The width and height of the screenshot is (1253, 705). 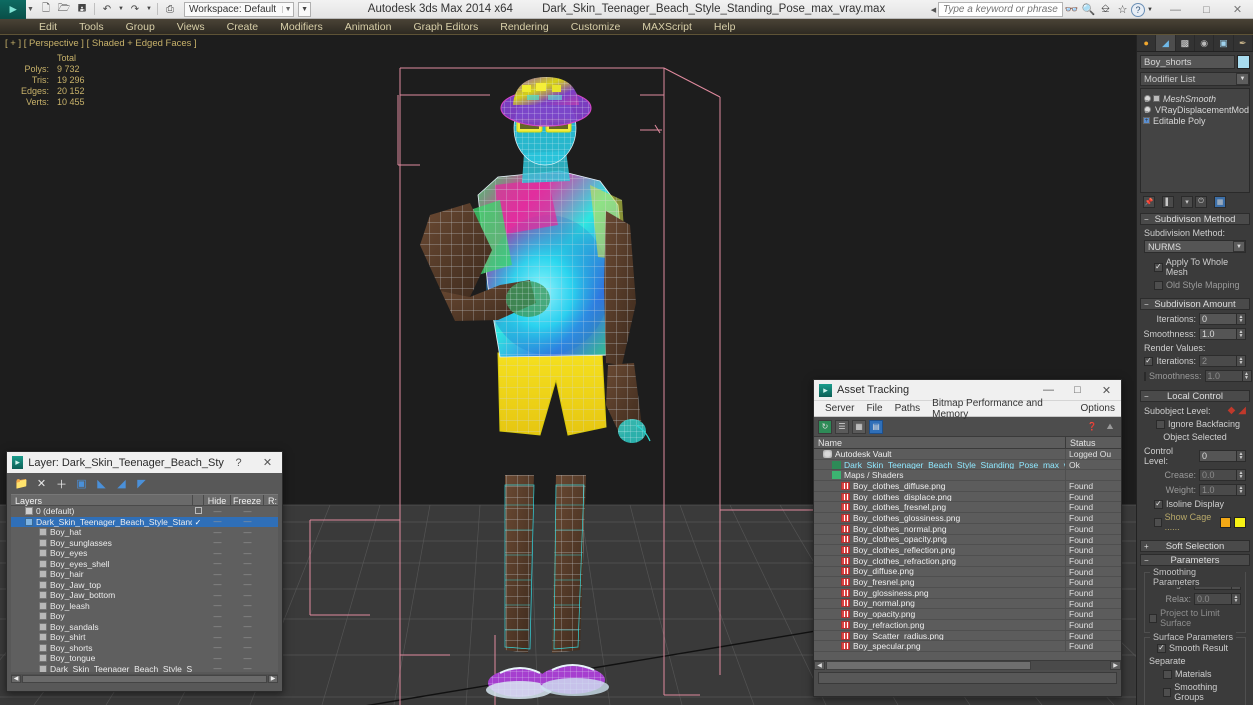 What do you see at coordinates (940, 454) in the screenshot?
I see `asset-row-name-cell: Autodesk Vault` at bounding box center [940, 454].